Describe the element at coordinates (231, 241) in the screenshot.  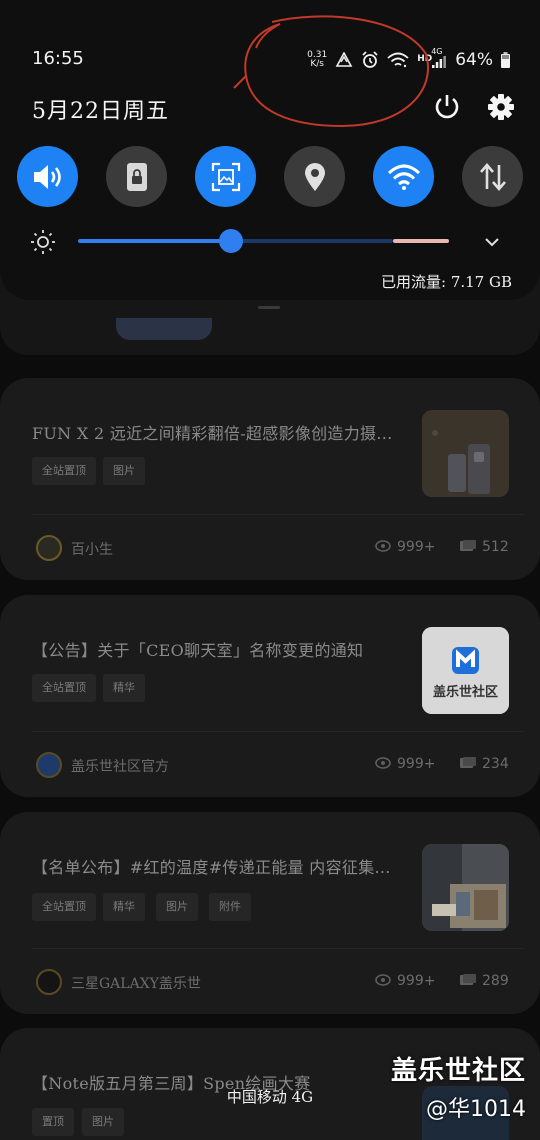
I see `brightness-slider-thumb` at that location.